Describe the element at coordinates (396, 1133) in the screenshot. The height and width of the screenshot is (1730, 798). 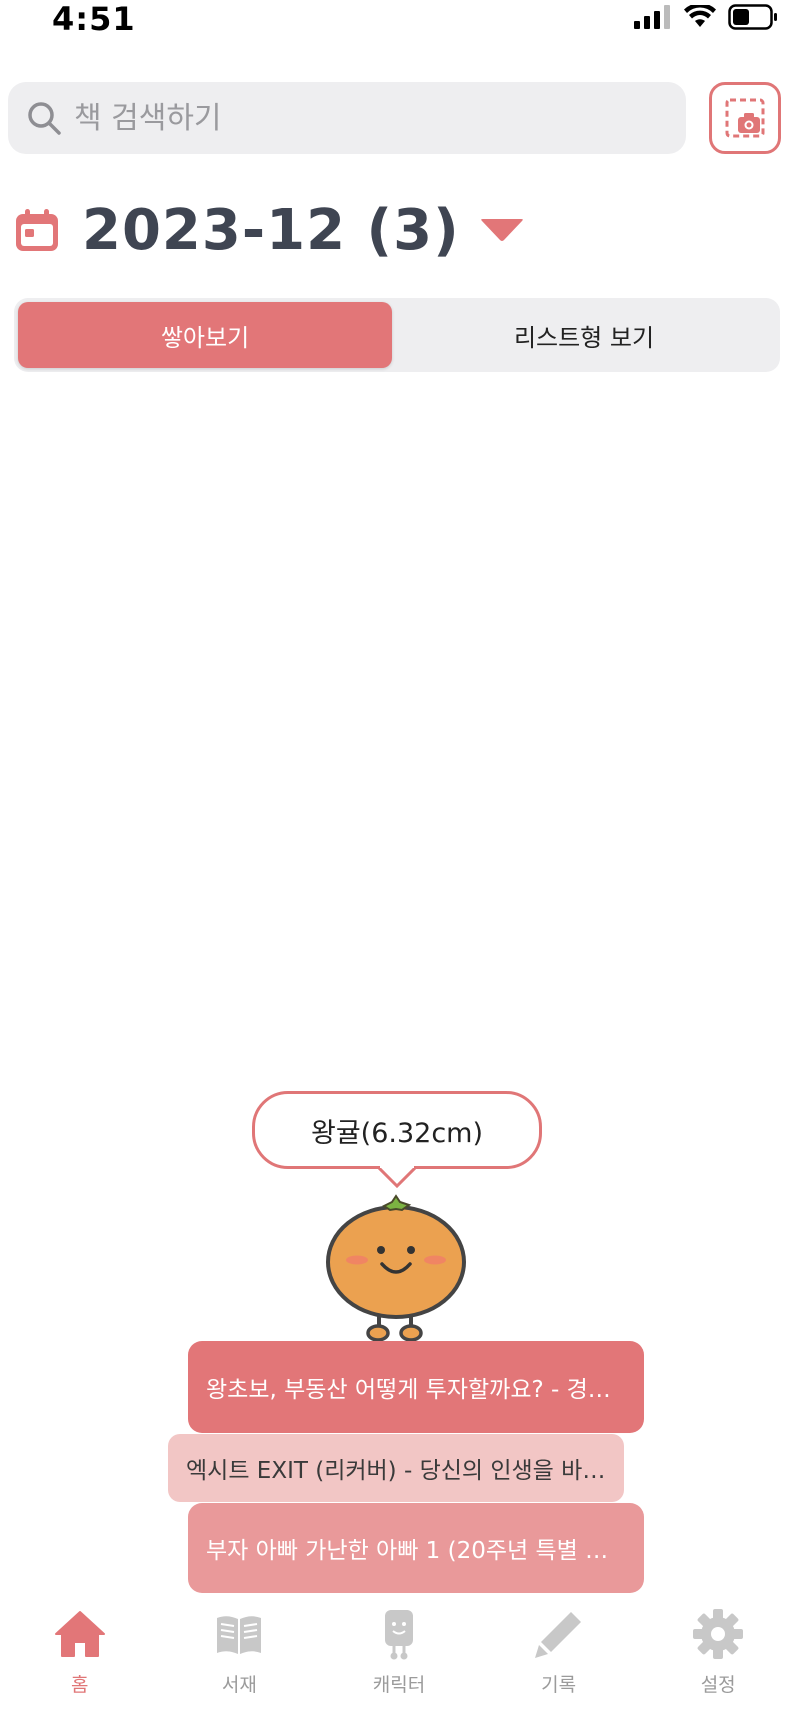
I see `character-speech-text: 왕귤(6.32cm)` at that location.